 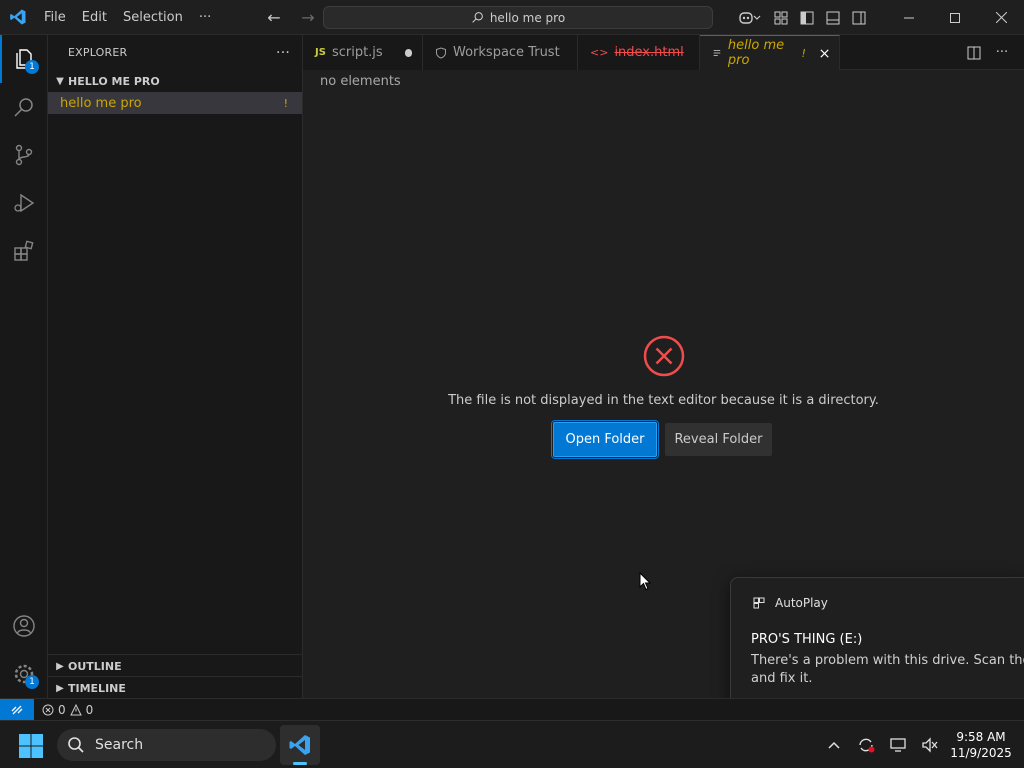 What do you see at coordinates (95, 666) in the screenshot?
I see `outline-title: OUTLINE` at bounding box center [95, 666].